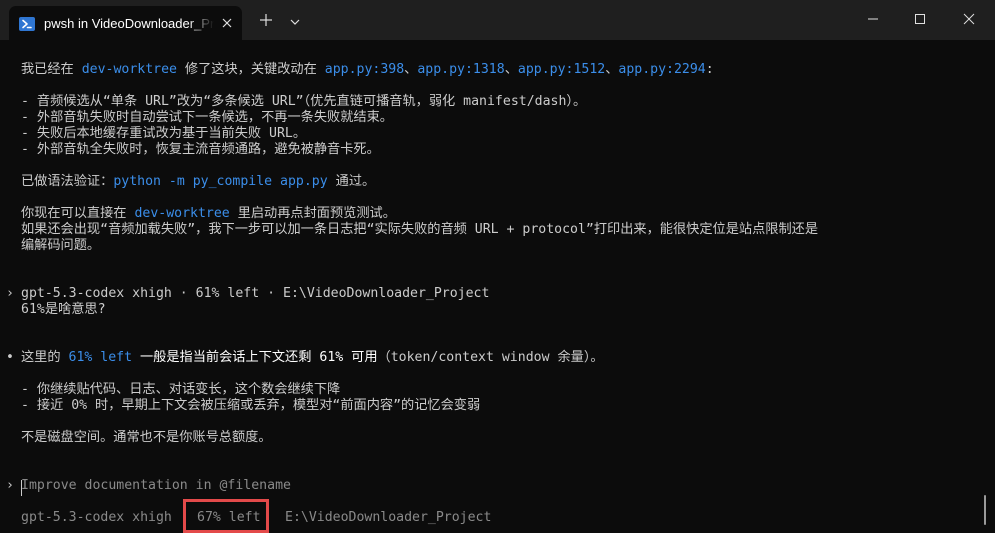  I want to click on command: python -m py_compile app.py, so click(220, 181).